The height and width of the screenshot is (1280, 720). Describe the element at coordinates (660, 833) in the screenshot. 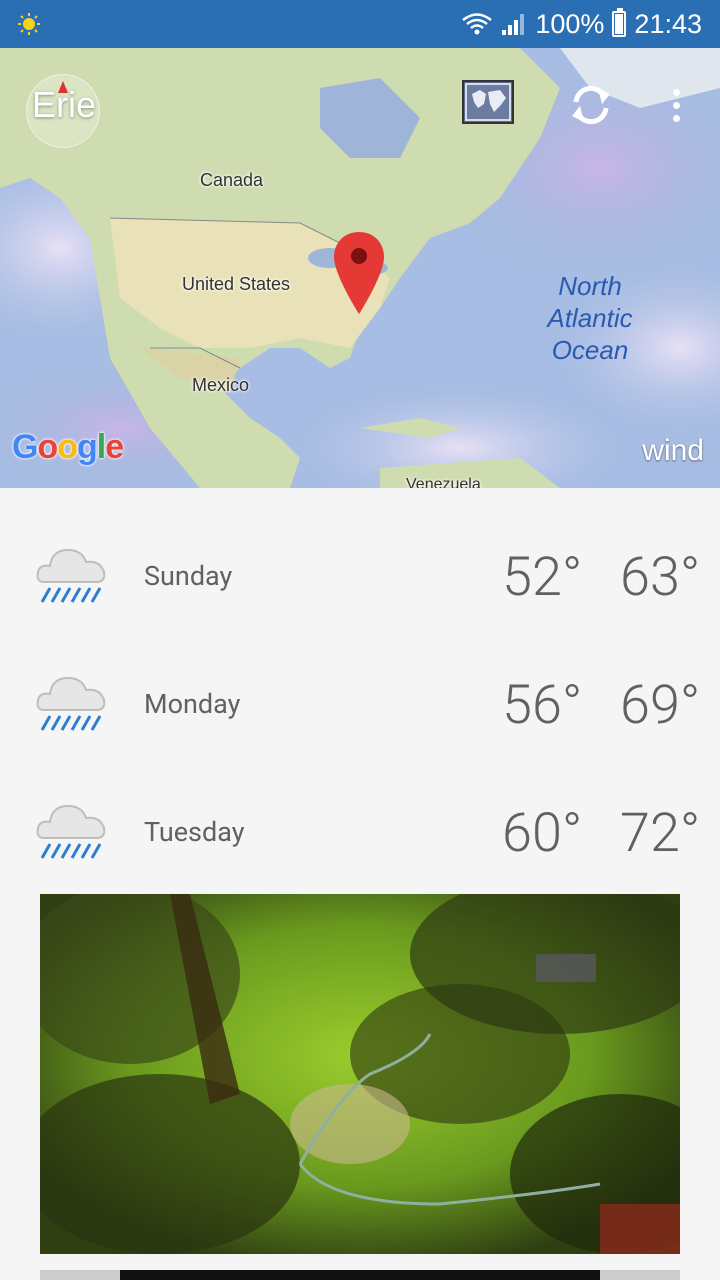

I see `temp-high: 72°` at that location.